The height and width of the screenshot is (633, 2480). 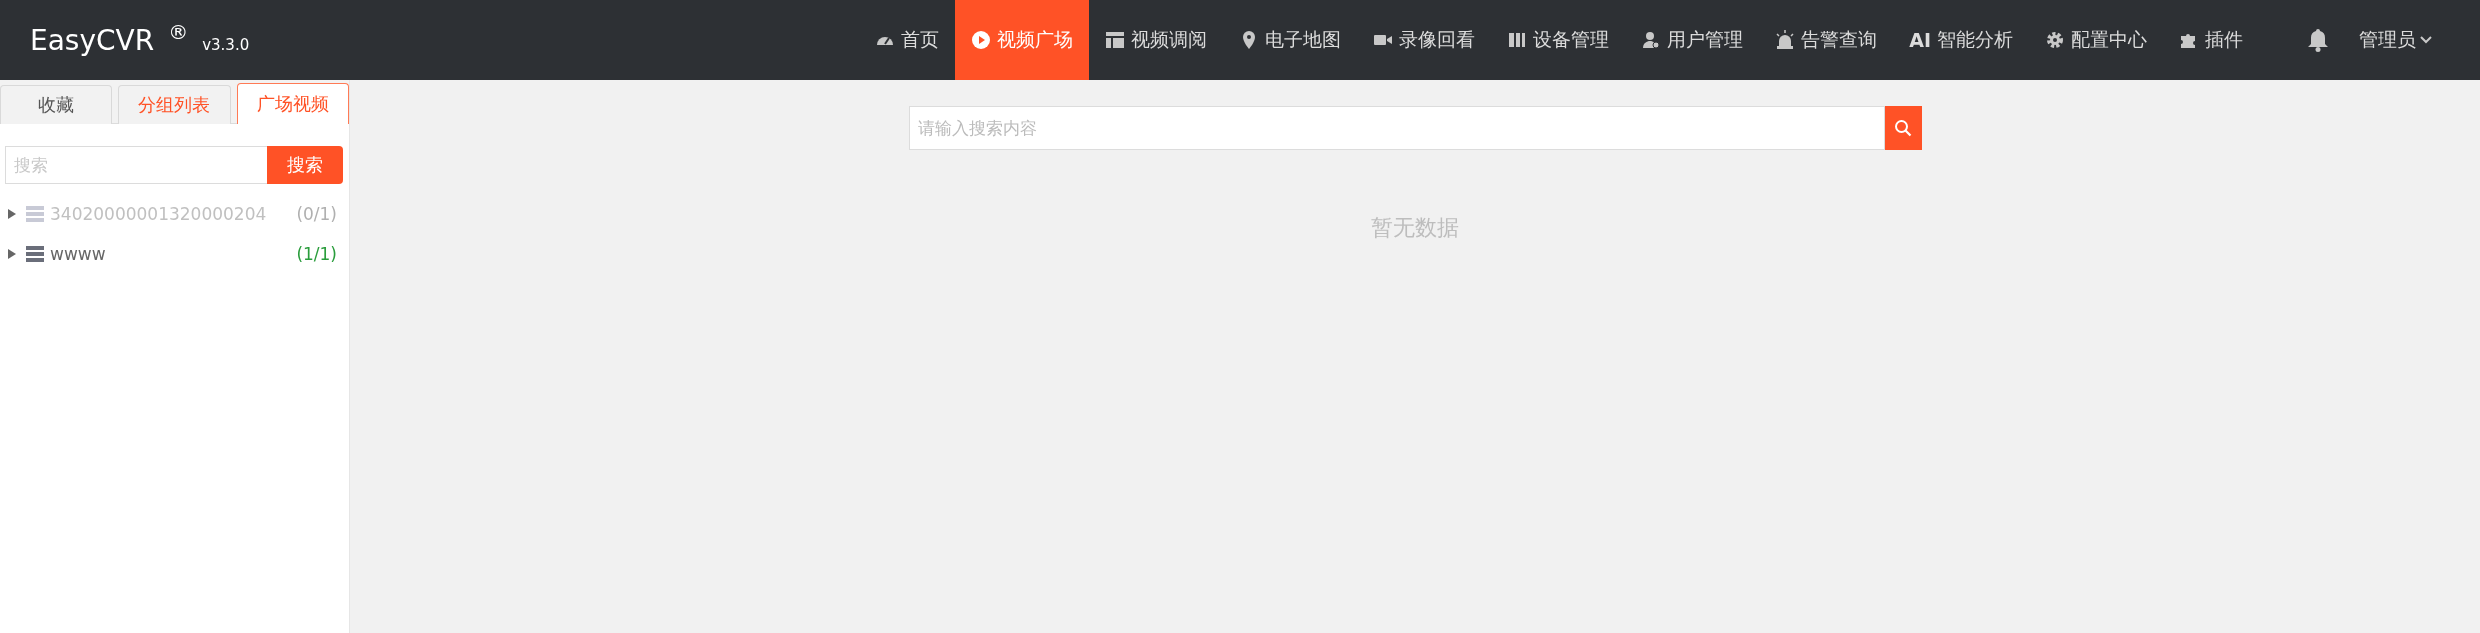 I want to click on version-text: v3.3.0, so click(x=226, y=44).